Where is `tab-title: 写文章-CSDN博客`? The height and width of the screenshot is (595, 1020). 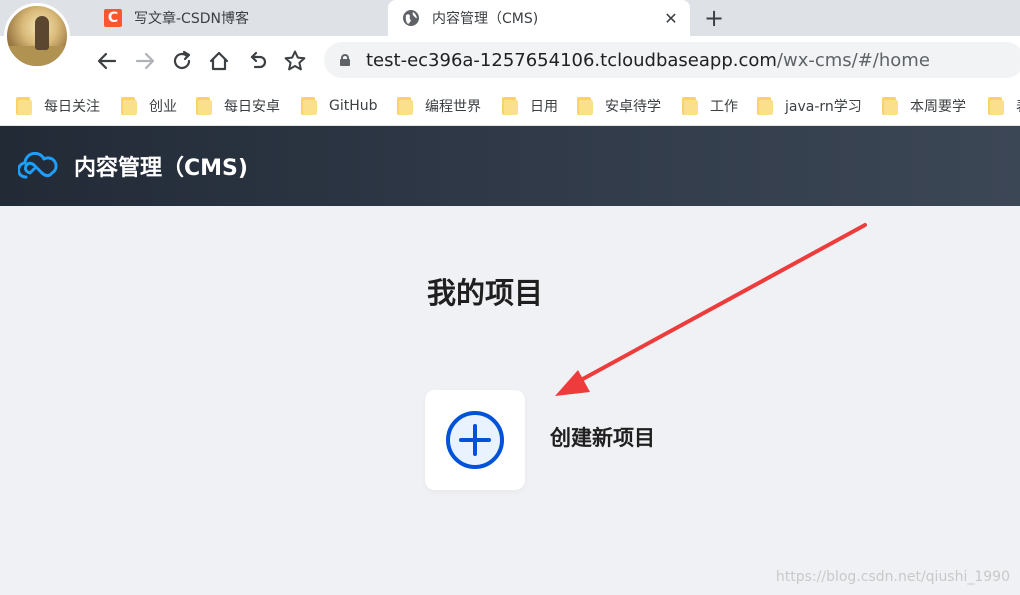
tab-title: 写文章-CSDN博客 is located at coordinates (191, 19).